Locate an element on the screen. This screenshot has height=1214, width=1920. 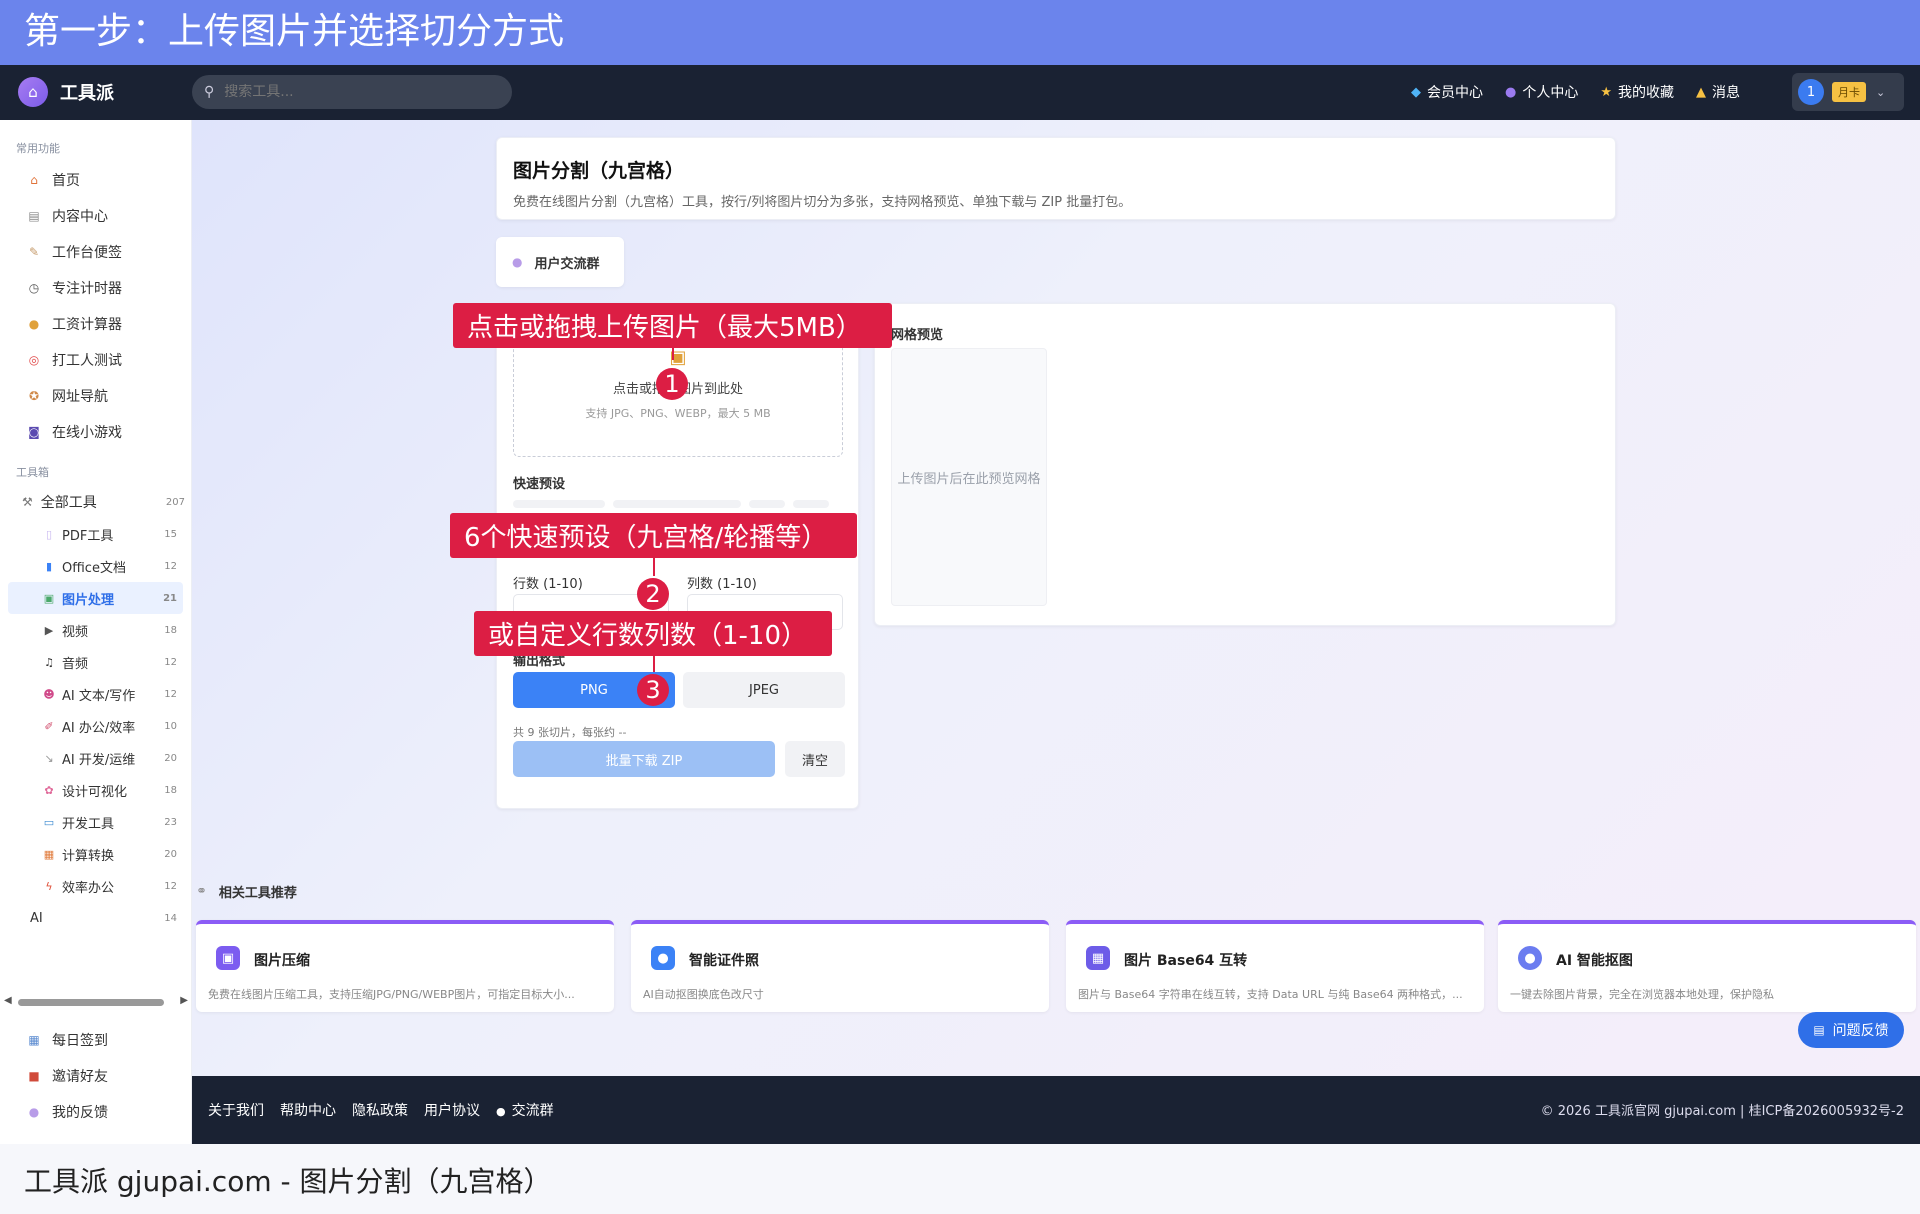
sidebar-item-audio: ♫ 音频 12 is located at coordinates (95, 662).